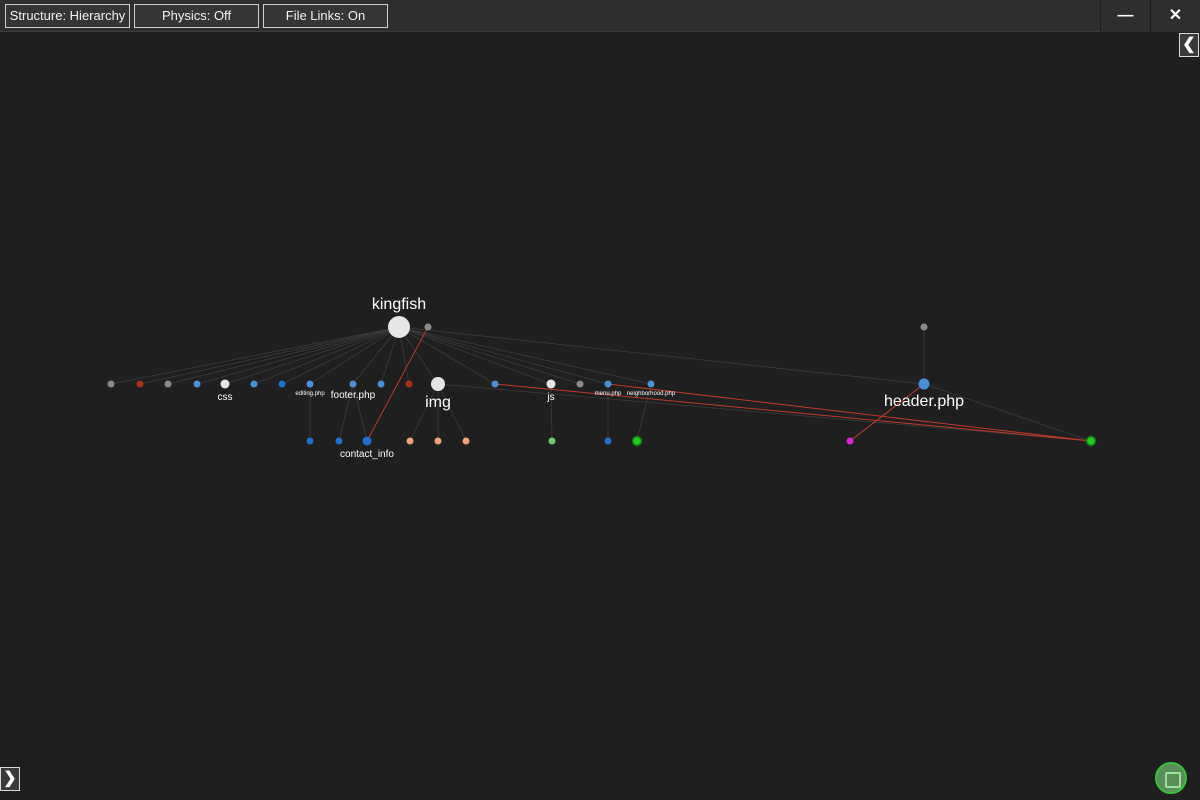 The image size is (1200, 800). I want to click on node-label: neighborhood.php, so click(651, 394).